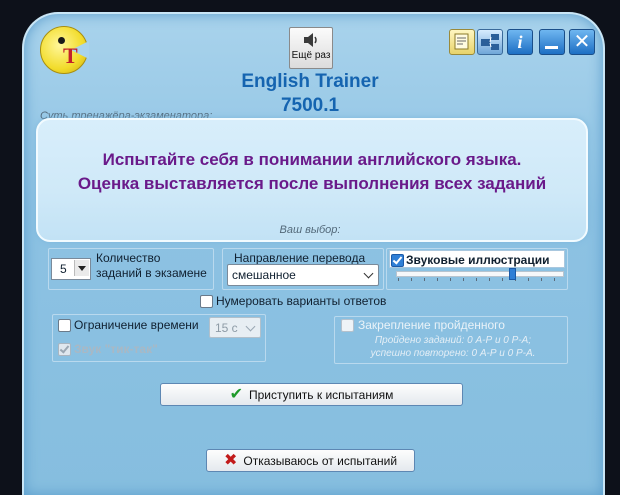  What do you see at coordinates (478, 260) in the screenshot?
I see `sound-illustrations-label: Звуковые иллюстрации` at bounding box center [478, 260].